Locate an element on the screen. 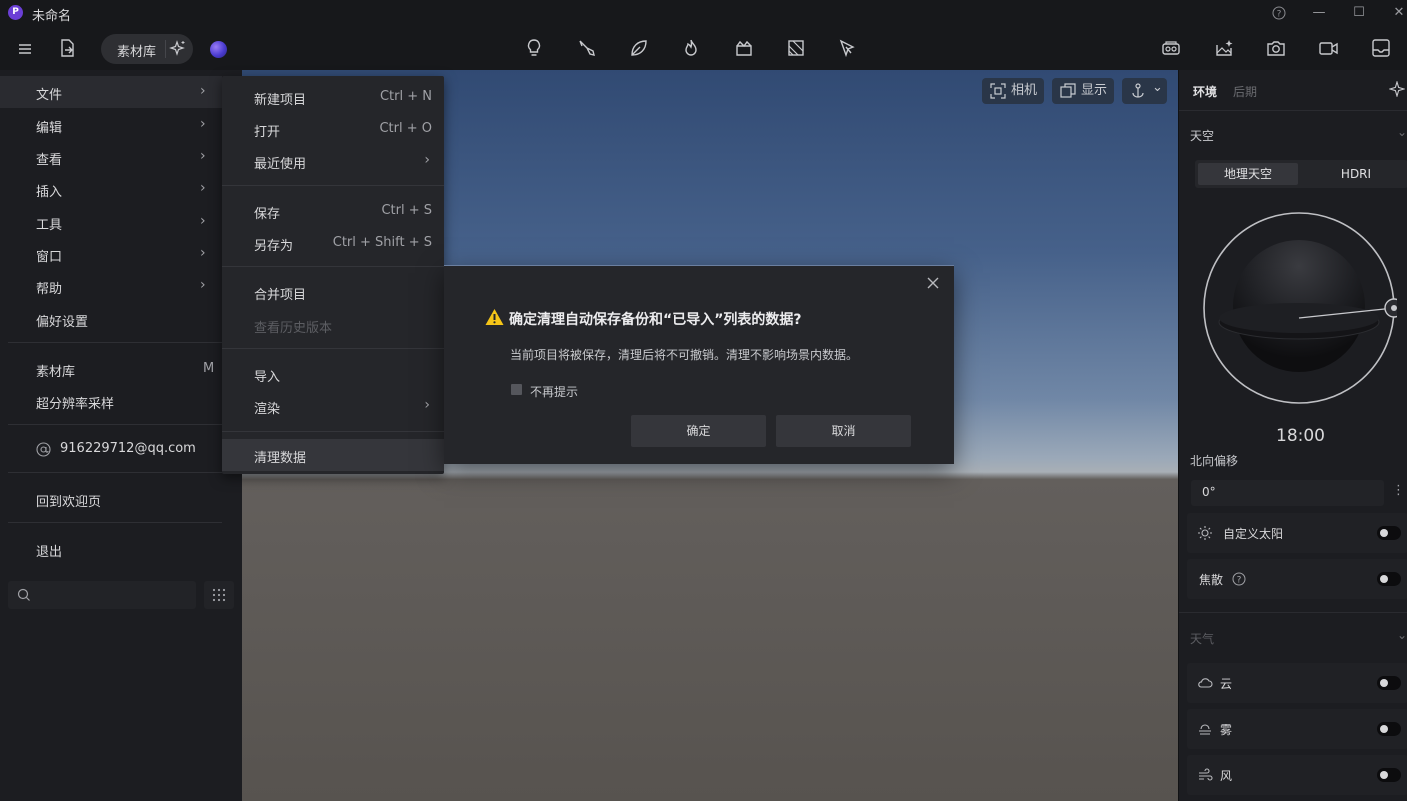 The height and width of the screenshot is (801, 1407). menu-item-account: 916229712@qq.com is located at coordinates (111, 449).